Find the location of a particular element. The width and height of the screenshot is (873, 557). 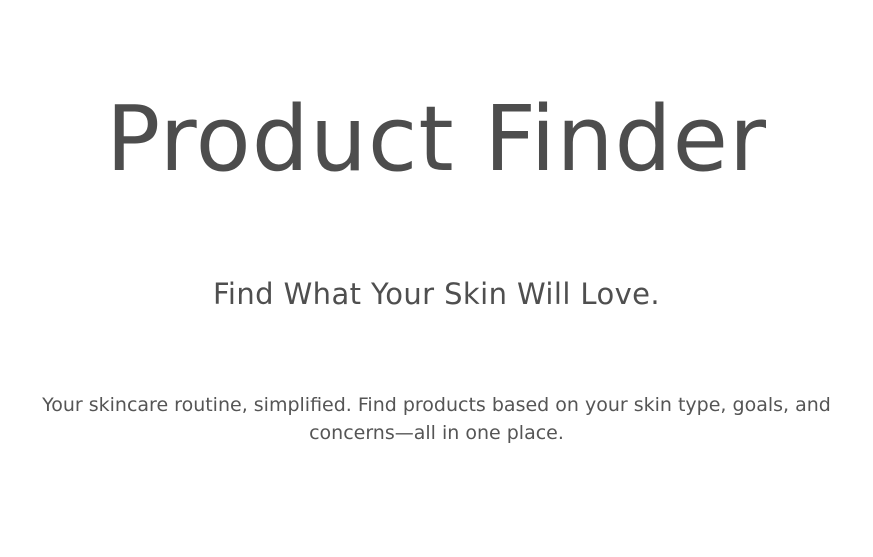

page-title: Product Finder is located at coordinates (436, 139).